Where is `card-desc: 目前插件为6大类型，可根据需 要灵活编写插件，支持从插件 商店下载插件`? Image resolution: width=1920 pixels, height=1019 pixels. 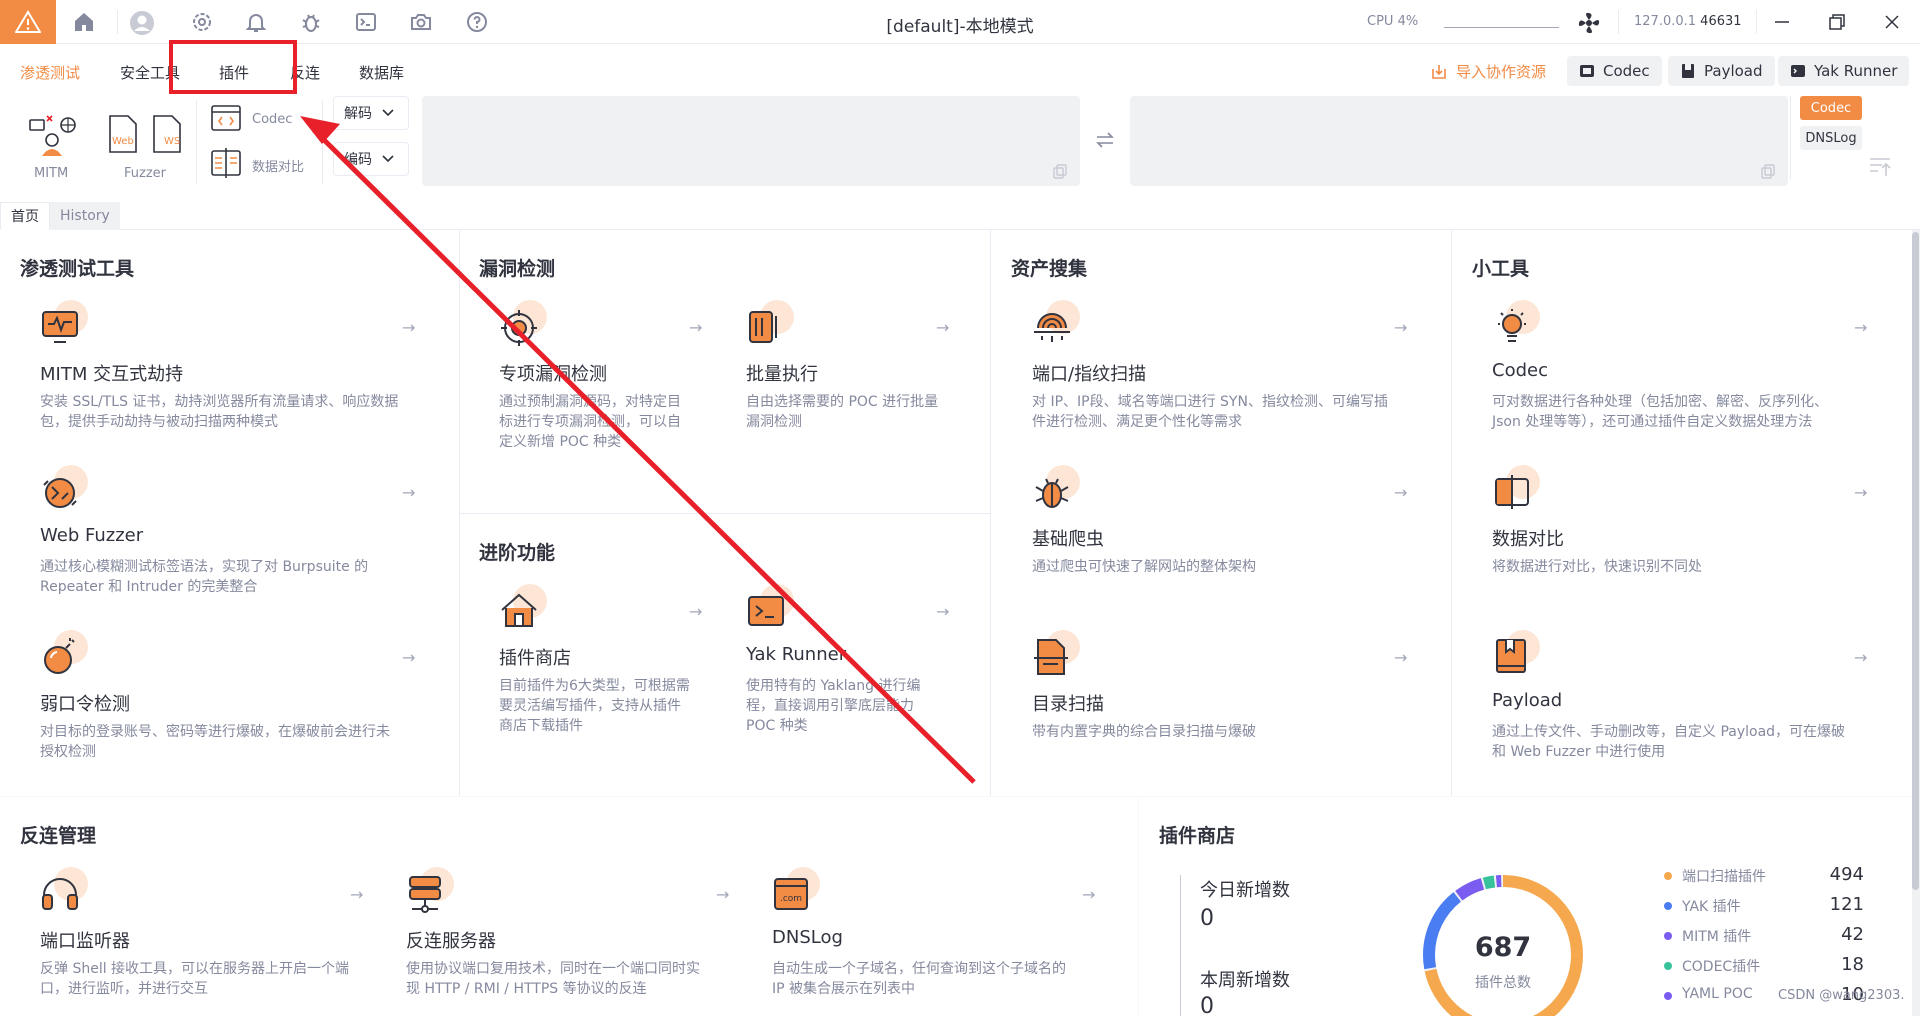 card-desc: 目前插件为6大类型，可根据需 要灵活编写插件，支持从插件 商店下载插件 is located at coordinates (594, 706).